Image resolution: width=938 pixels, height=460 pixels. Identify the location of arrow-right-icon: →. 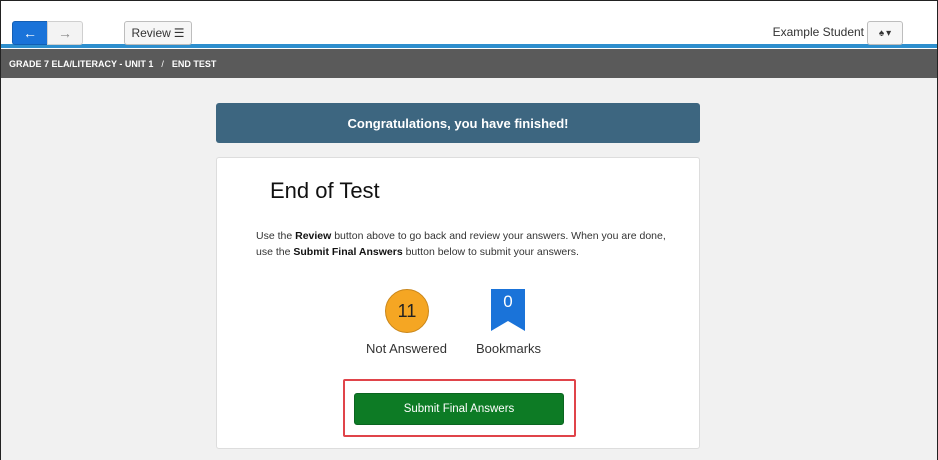
(65, 33).